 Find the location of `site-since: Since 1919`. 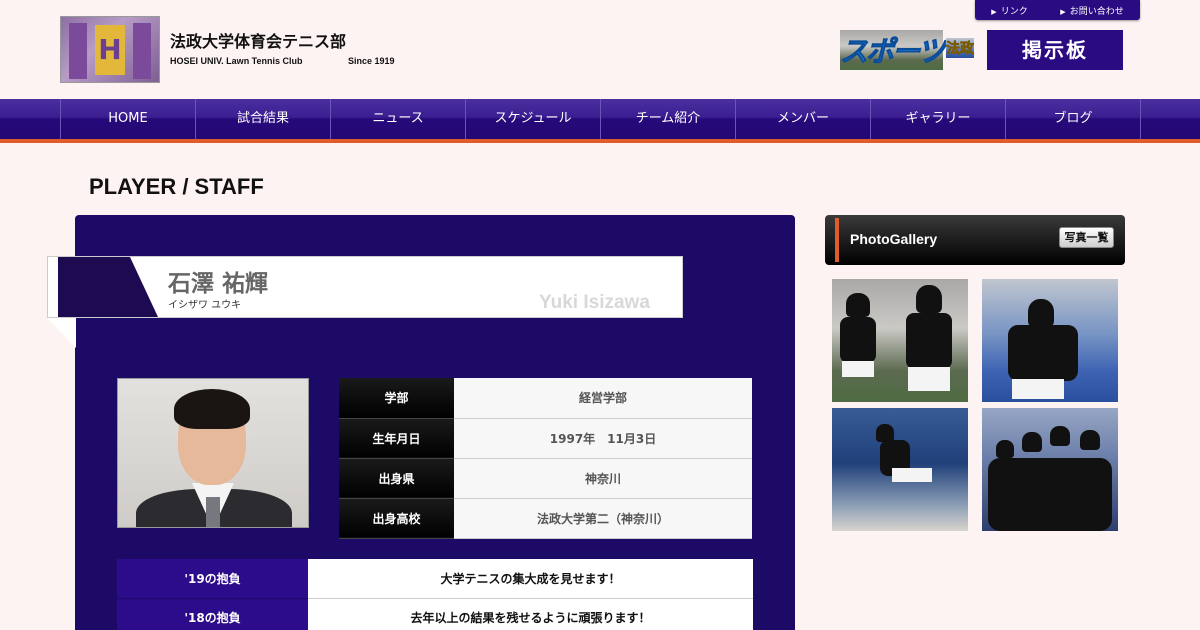

site-since: Since 1919 is located at coordinates (371, 61).